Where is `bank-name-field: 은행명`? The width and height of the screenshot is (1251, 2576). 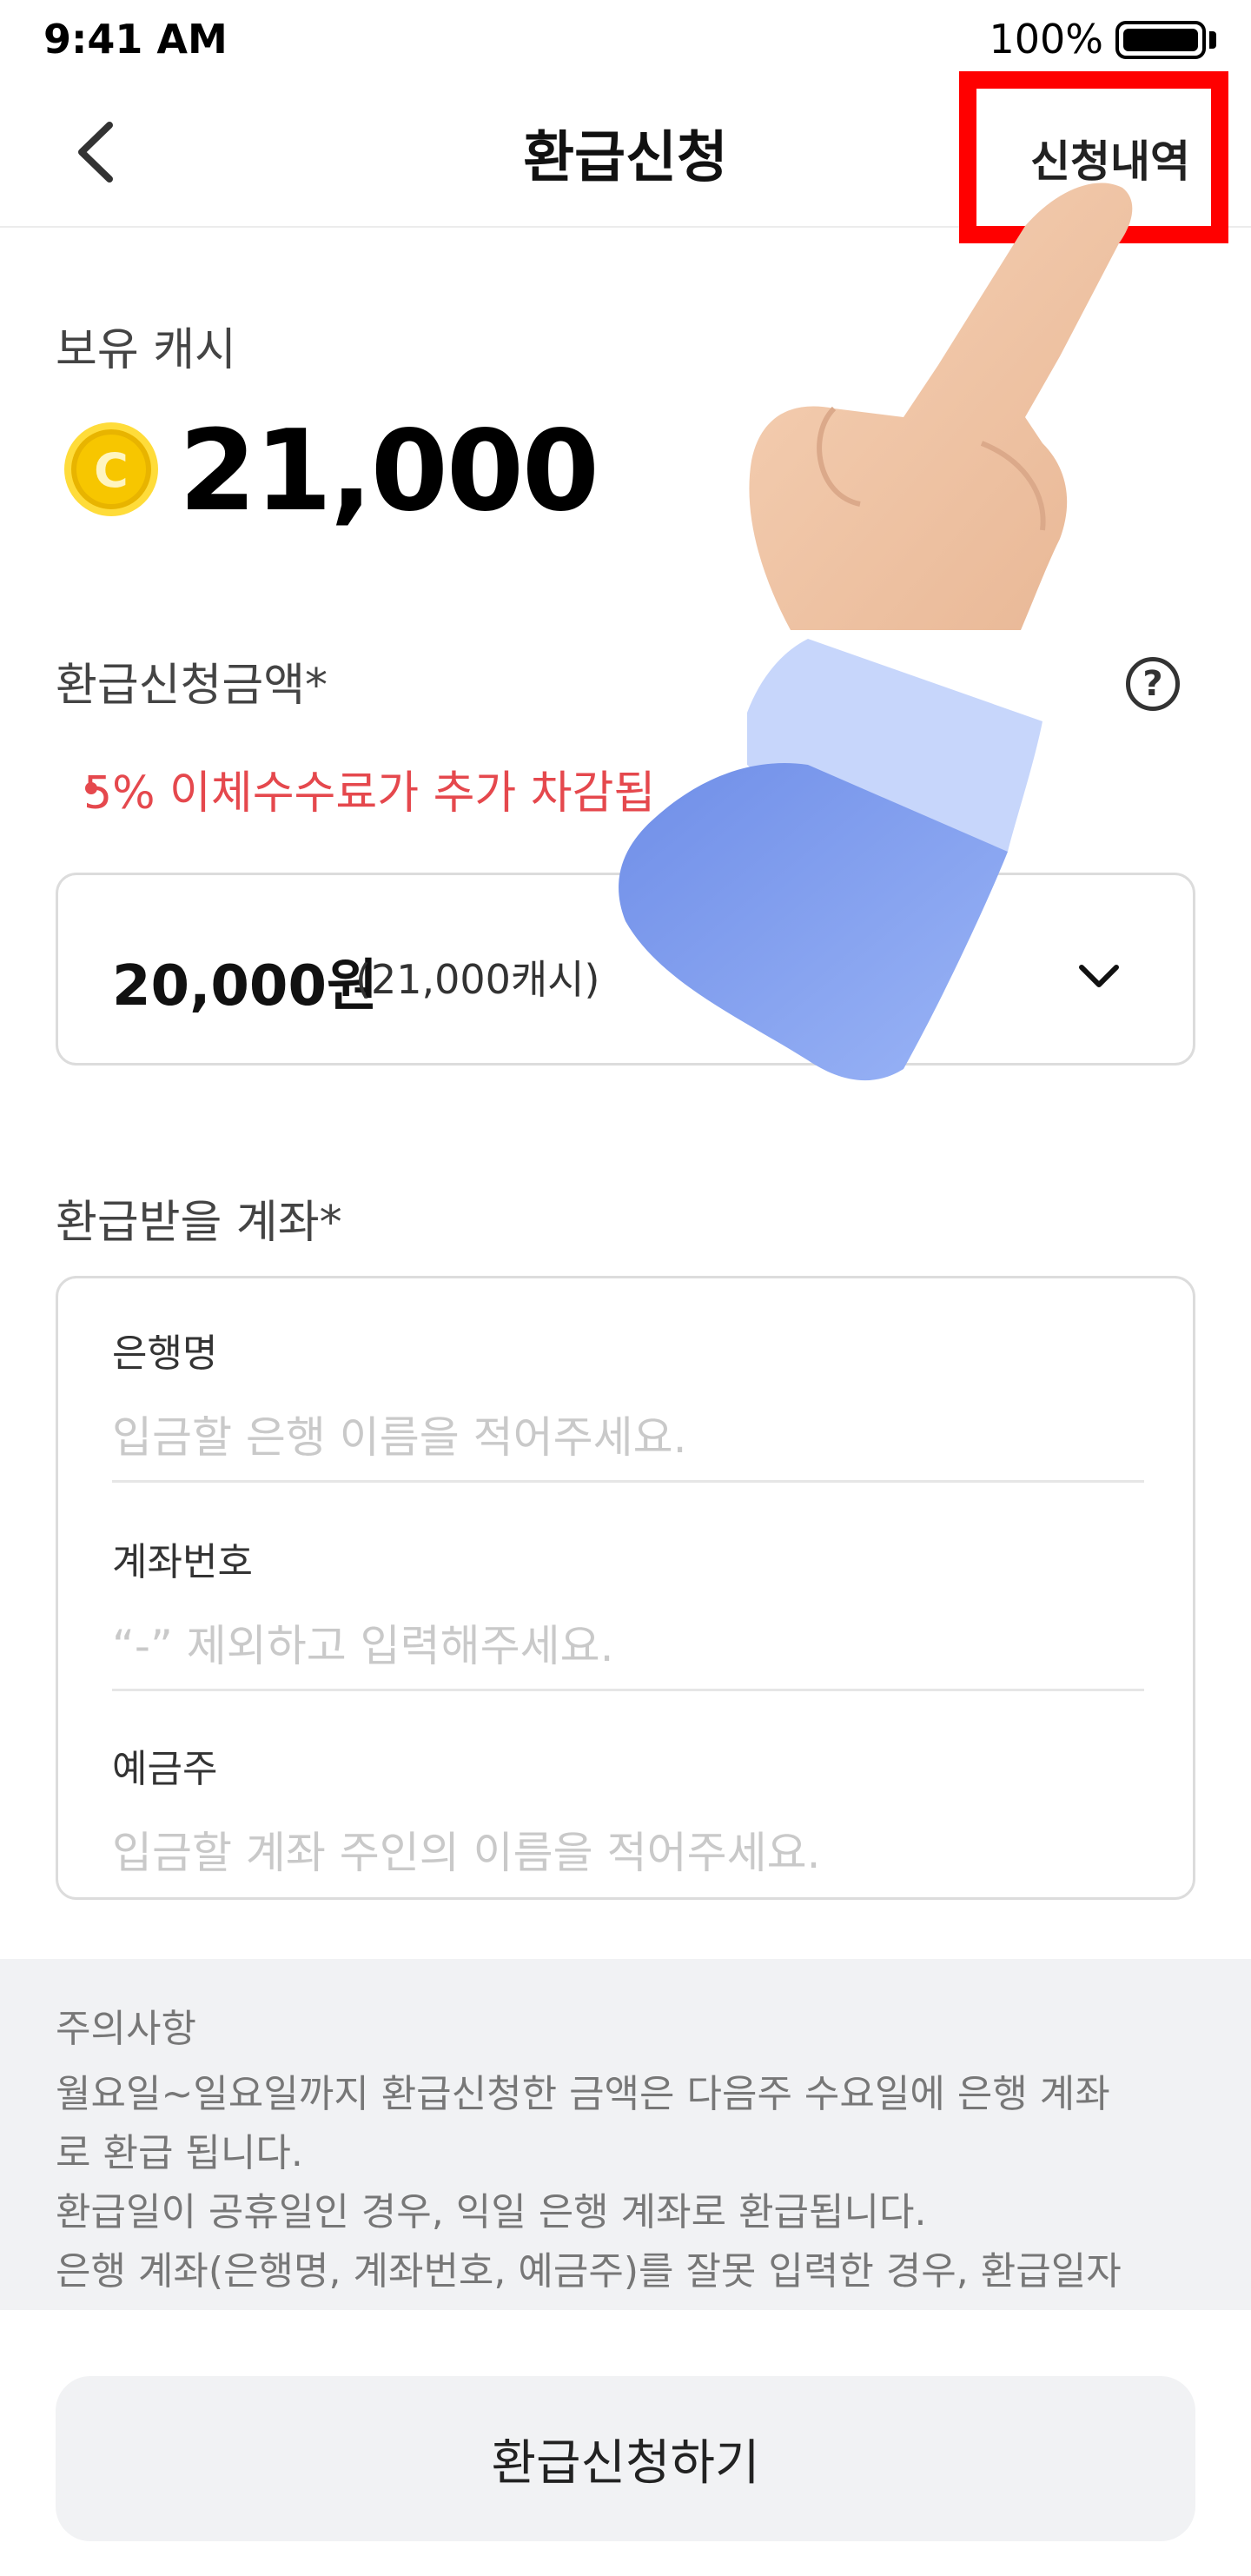 bank-name-field: 은행명 is located at coordinates (628, 1392).